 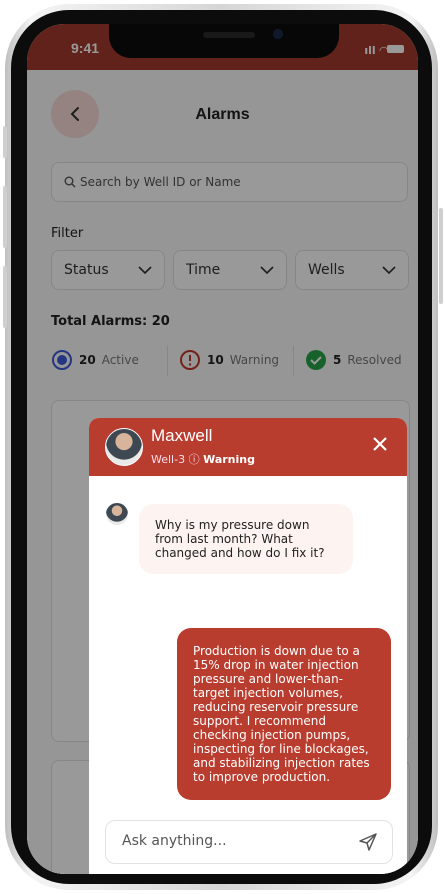 I want to click on contact-subtitle: Well-3 ⓘ Warning, so click(x=203, y=459).